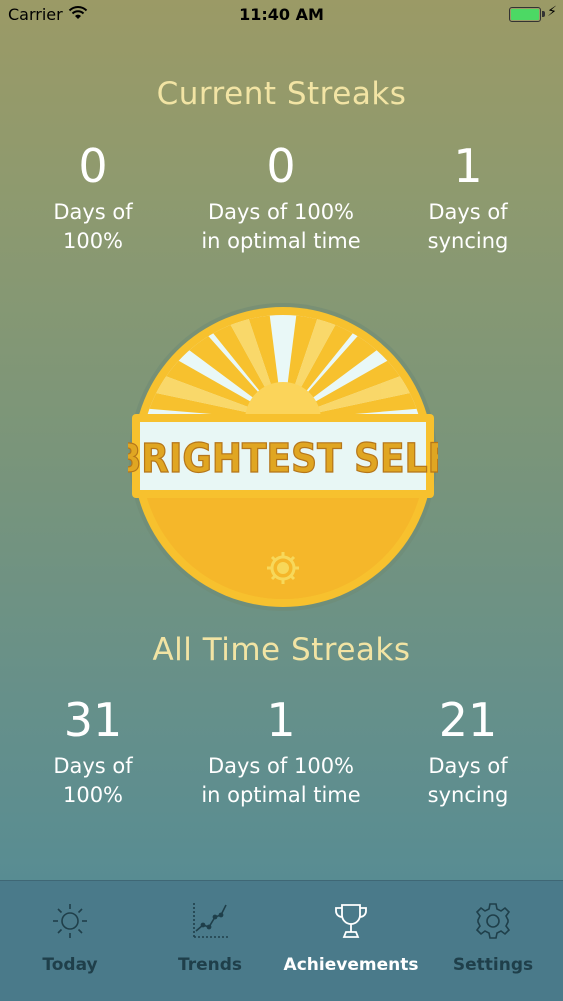 This screenshot has width=563, height=1001. Describe the element at coordinates (96, 752) in the screenshot. I see `alltime-stat-days-100: 31 Days of 100%` at that location.